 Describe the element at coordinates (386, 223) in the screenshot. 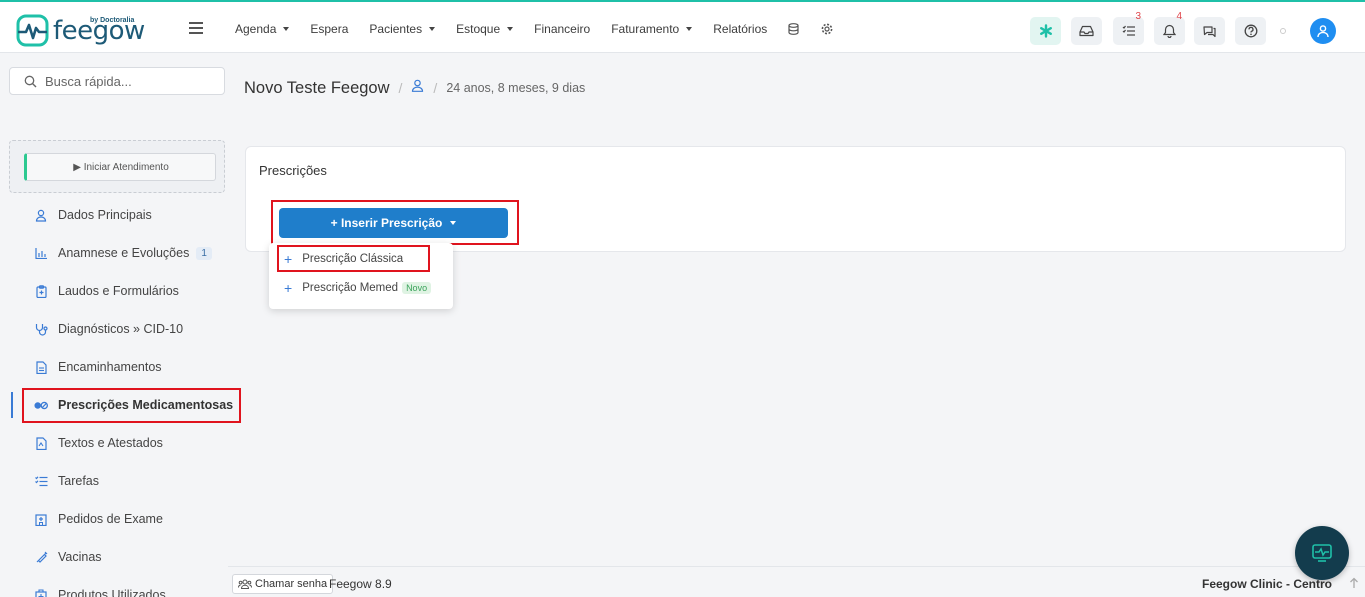

I see `insert-prescription-label: + Inserir Prescrição` at that location.